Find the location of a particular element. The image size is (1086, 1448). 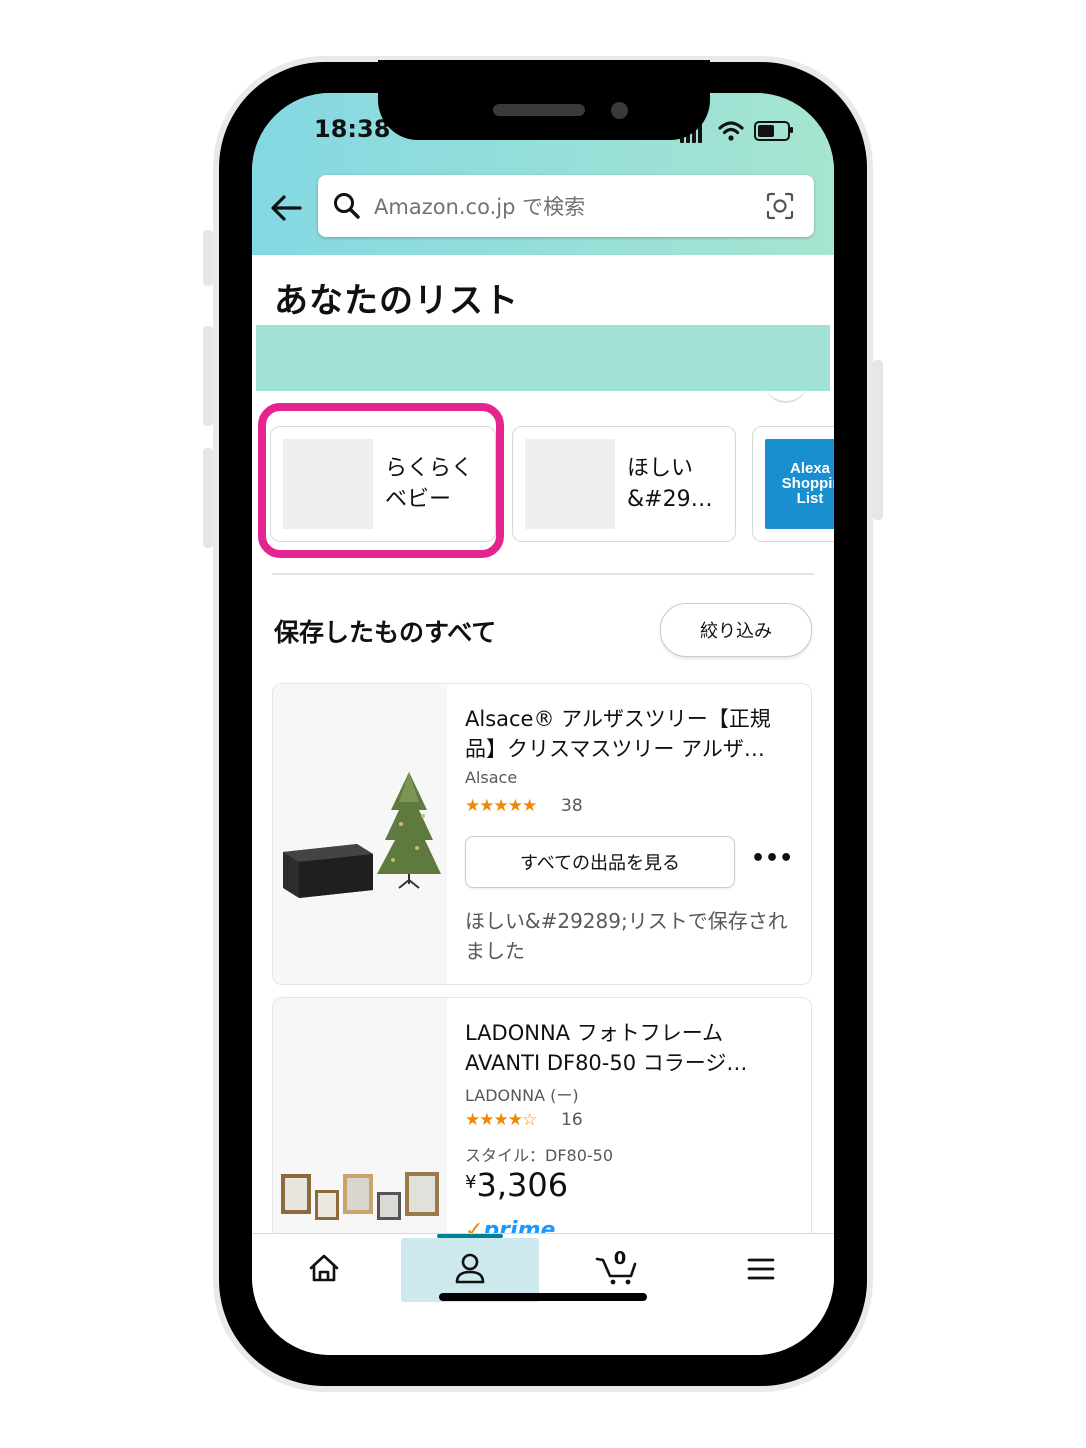

battery-icon is located at coordinates (772, 131).